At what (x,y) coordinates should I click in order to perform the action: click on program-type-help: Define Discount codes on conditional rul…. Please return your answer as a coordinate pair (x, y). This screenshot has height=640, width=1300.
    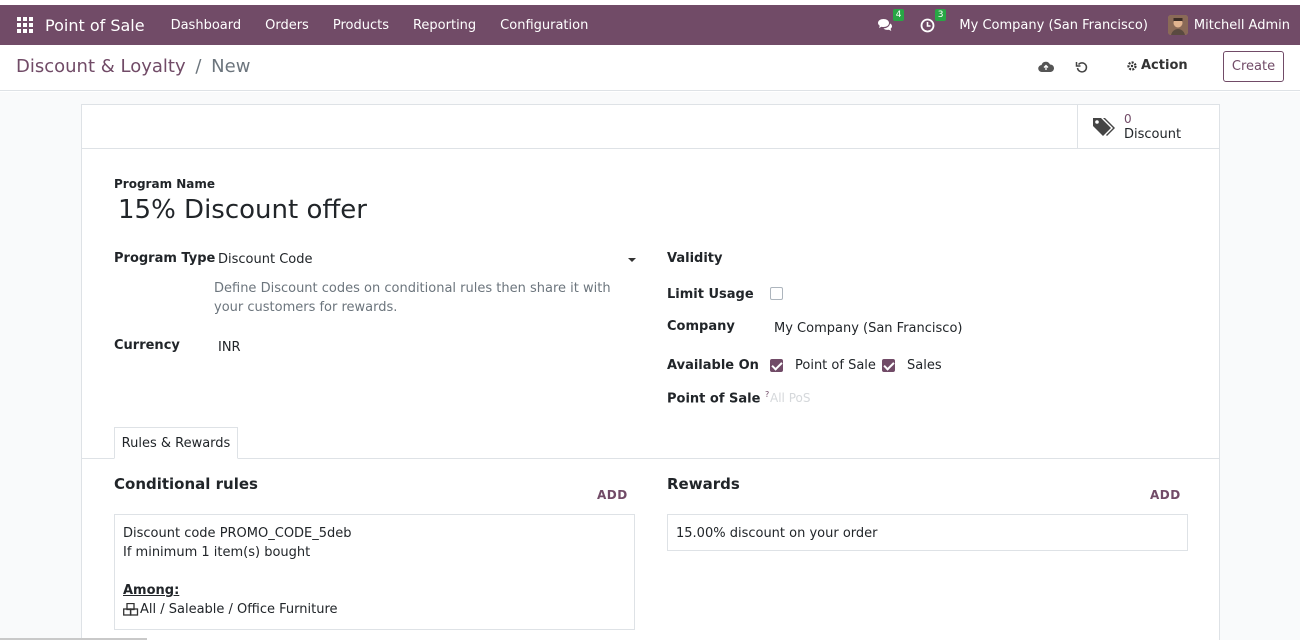
    Looking at the image, I should click on (412, 298).